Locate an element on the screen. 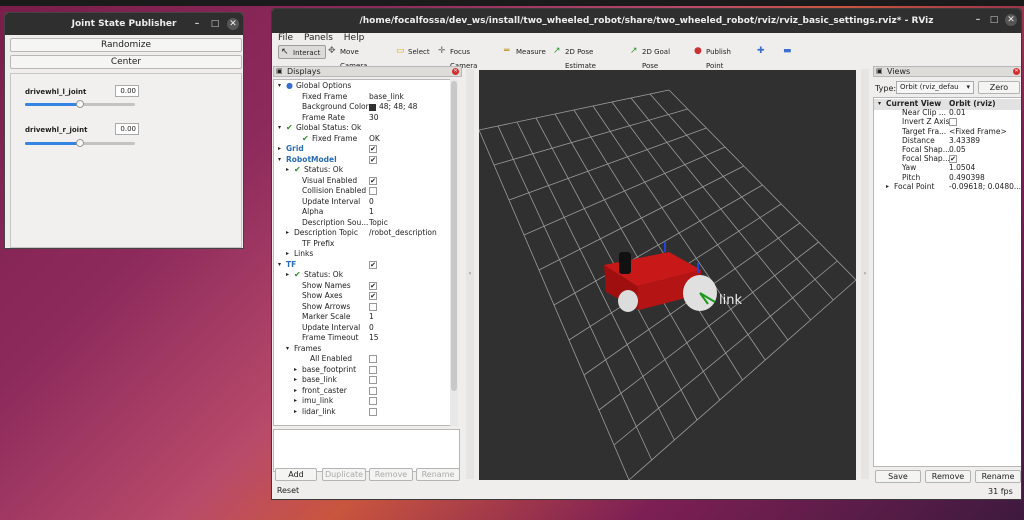 The width and height of the screenshot is (1024, 520). tree-row: Show Axes ✔ is located at coordinates (359, 296).